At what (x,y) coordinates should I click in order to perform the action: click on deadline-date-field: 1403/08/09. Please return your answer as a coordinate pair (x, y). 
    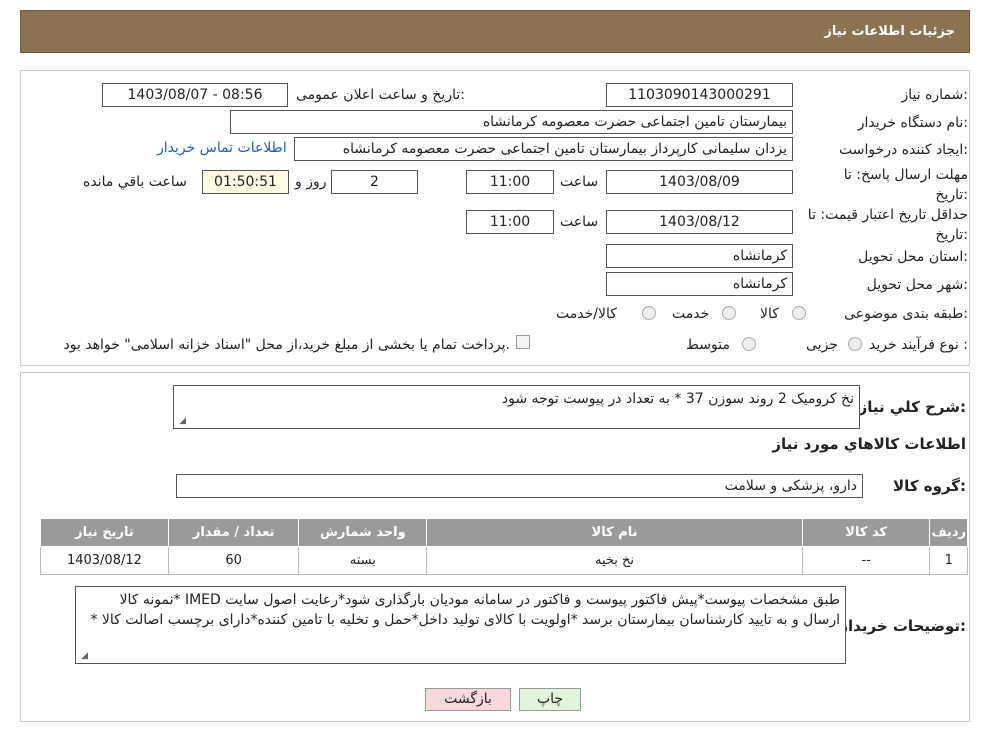
    Looking at the image, I should click on (699, 182).